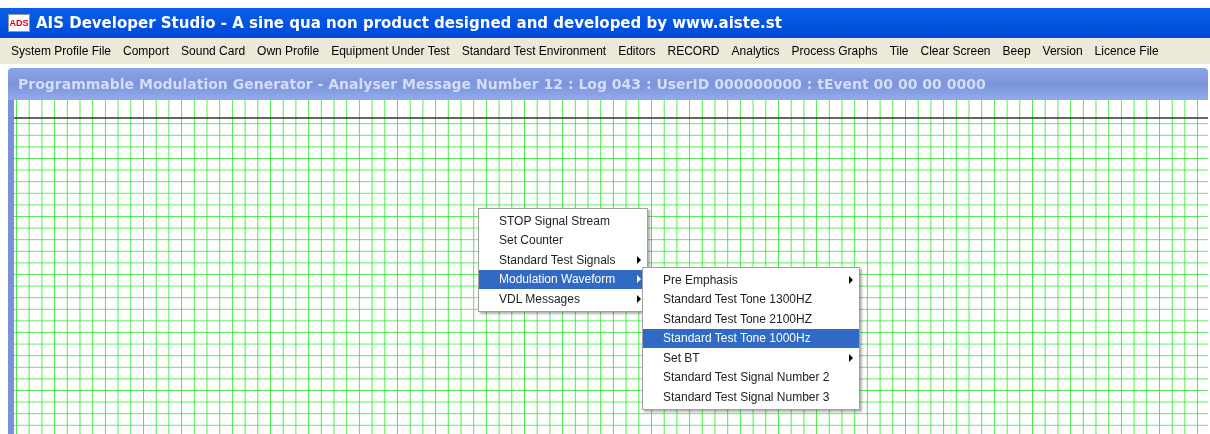  I want to click on menu-item: Own Profile, so click(288, 51).